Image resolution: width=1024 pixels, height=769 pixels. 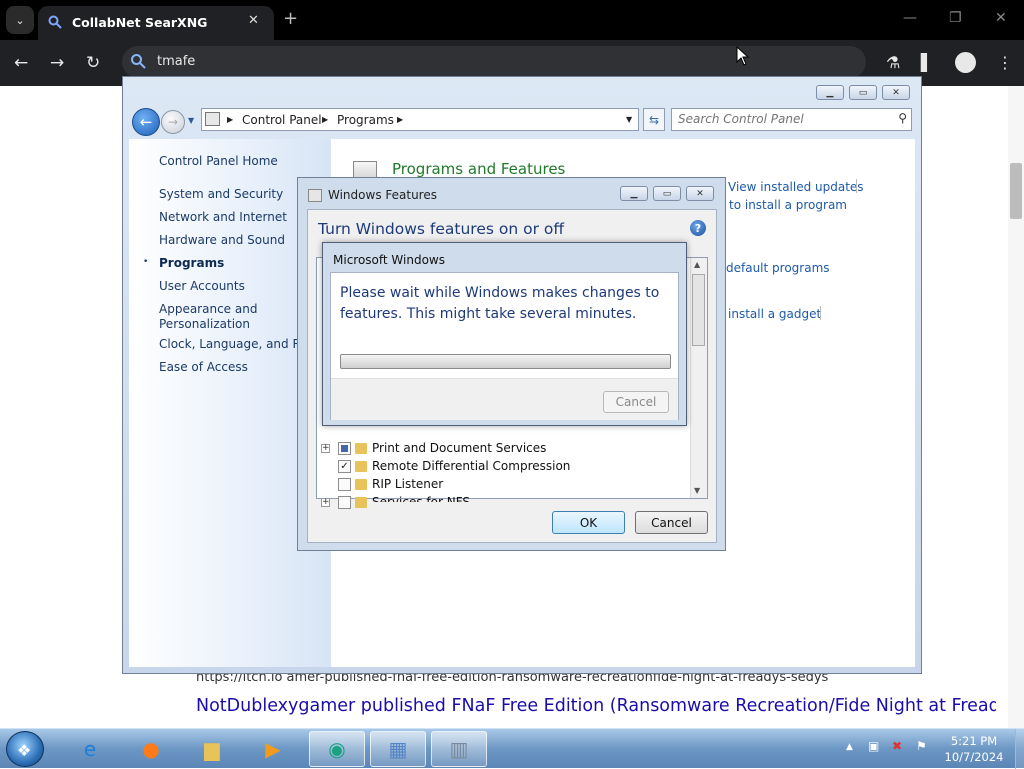 I want to click on scroll-down-icon: ▼, so click(x=697, y=490).